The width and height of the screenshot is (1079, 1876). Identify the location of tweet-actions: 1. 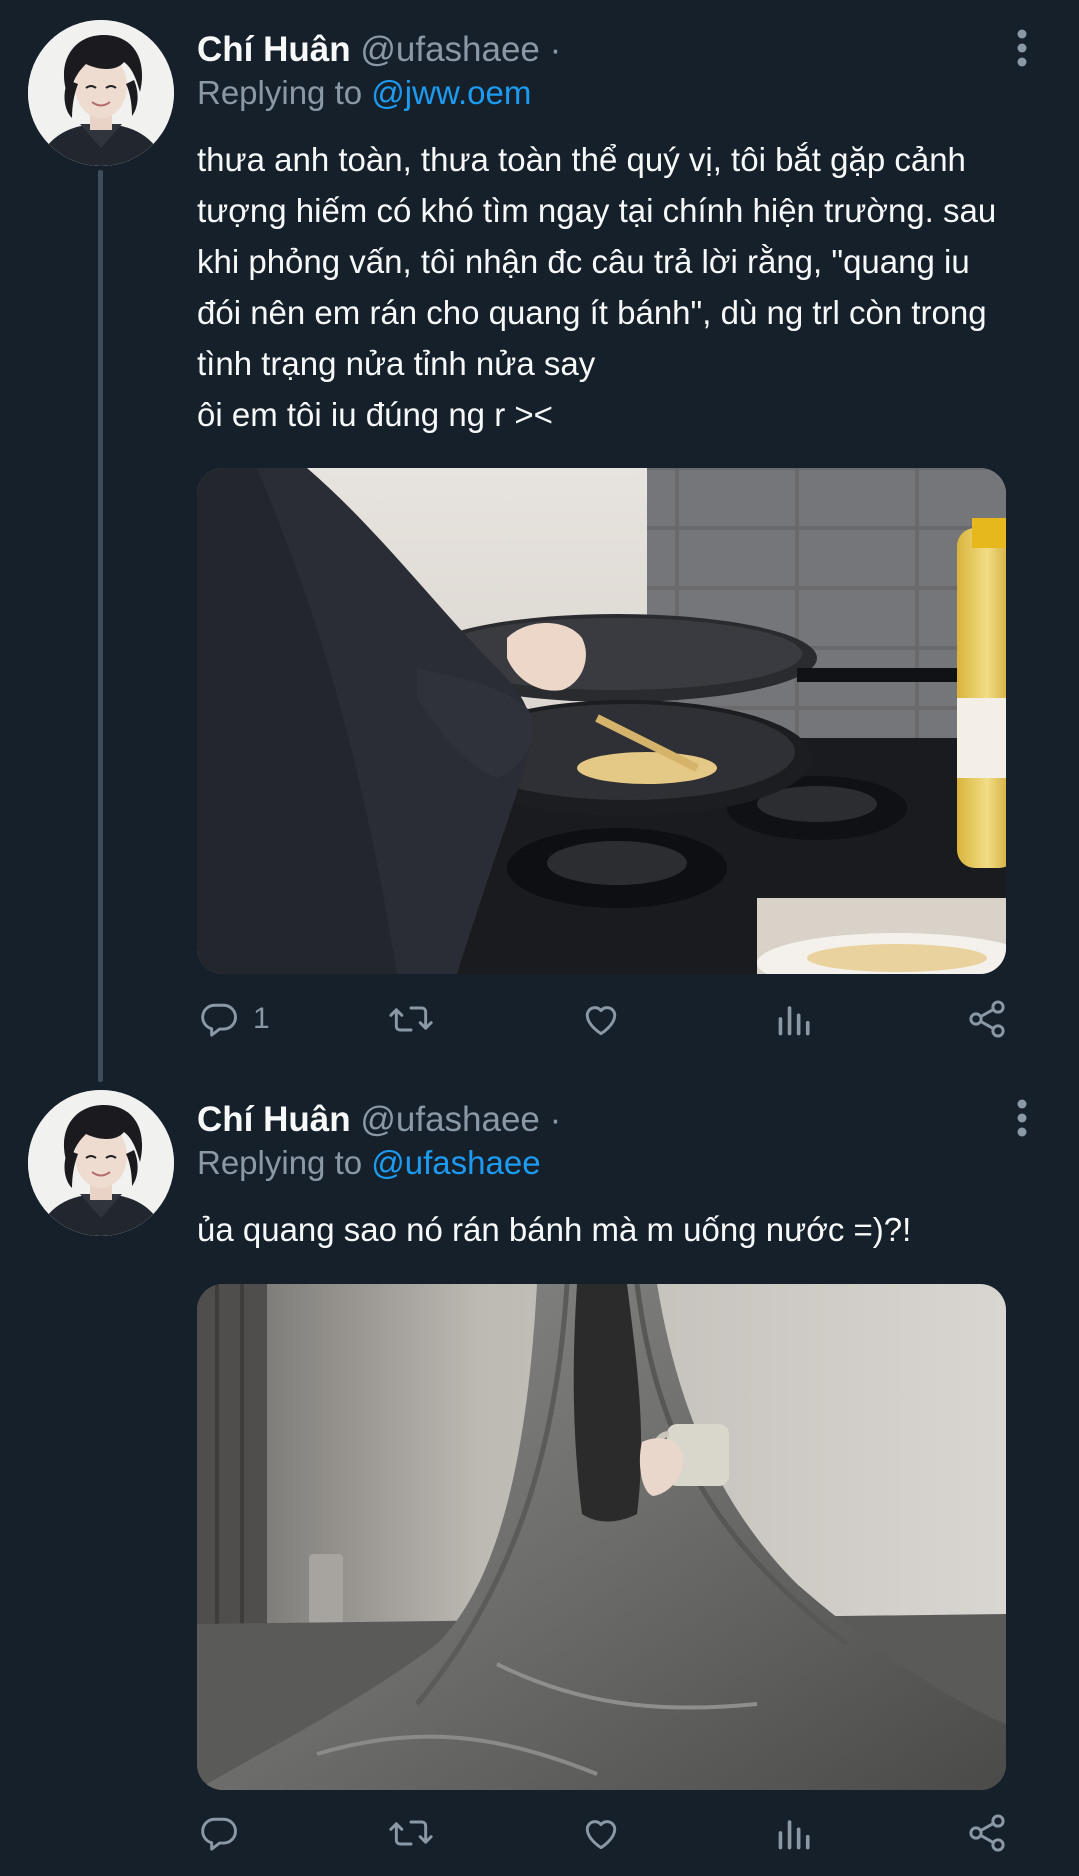
(607, 1019).